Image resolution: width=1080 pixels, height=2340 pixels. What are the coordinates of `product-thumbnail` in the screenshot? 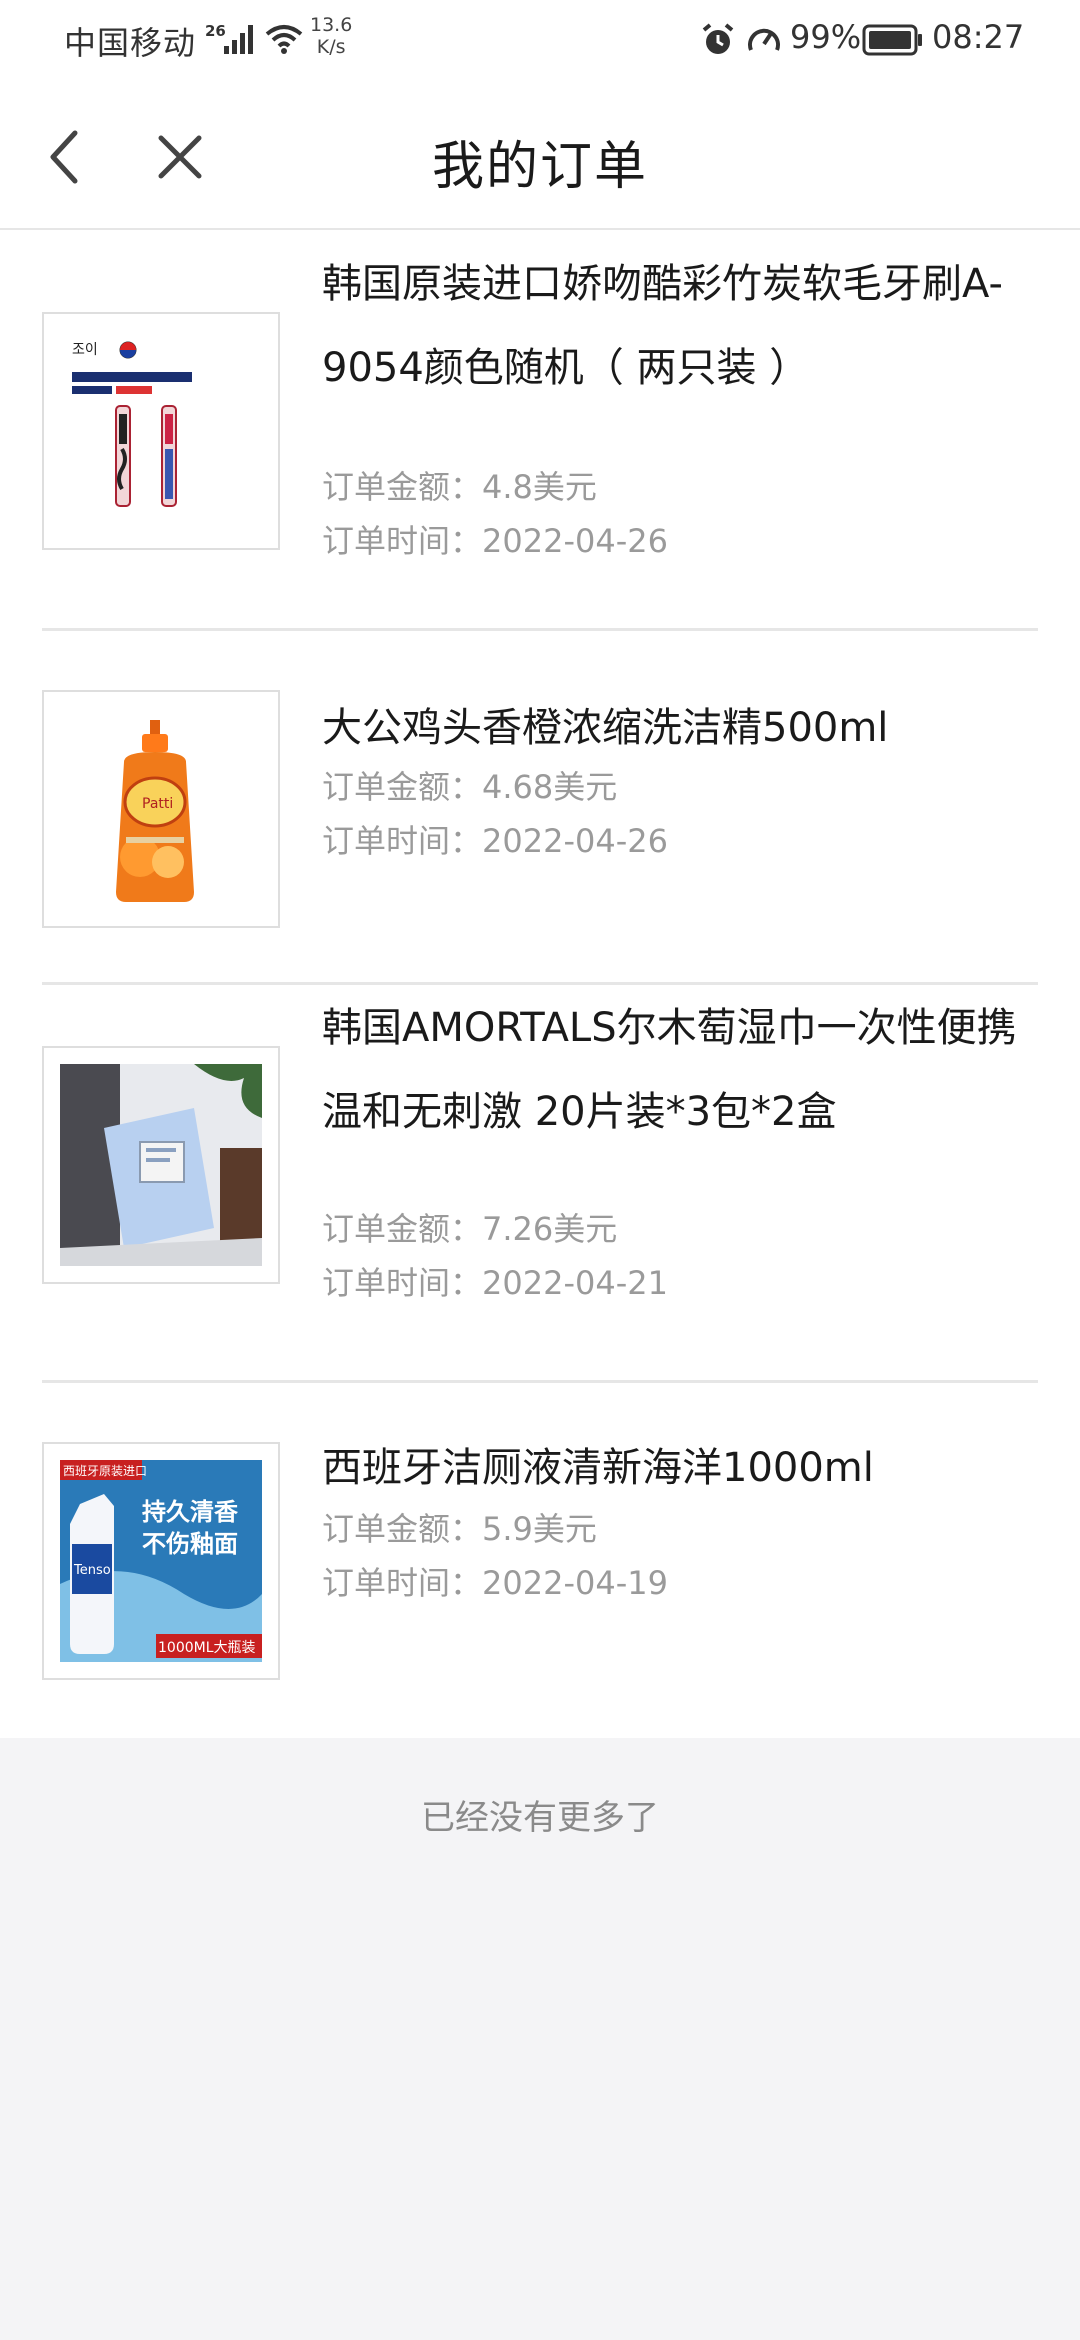 It's located at (161, 1165).